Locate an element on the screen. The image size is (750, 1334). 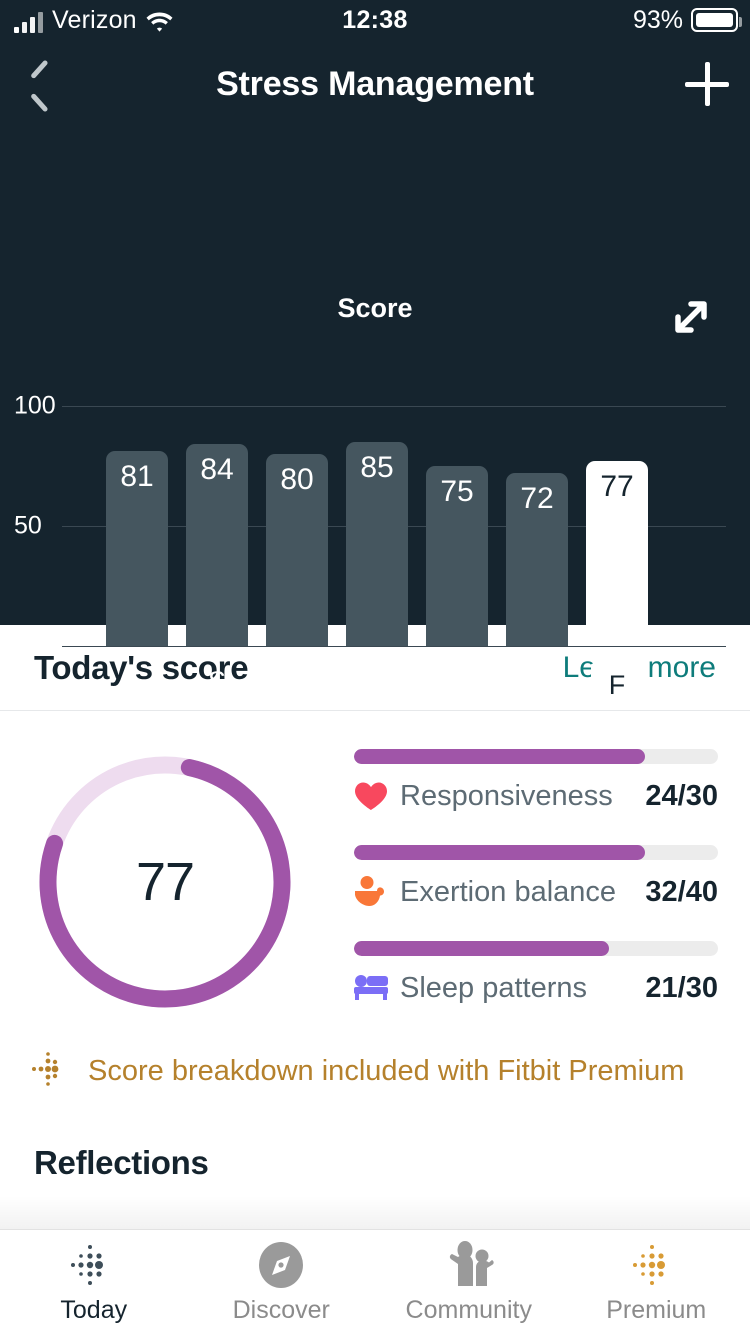
metric-label: Exertion balance is located at coordinates (508, 891).